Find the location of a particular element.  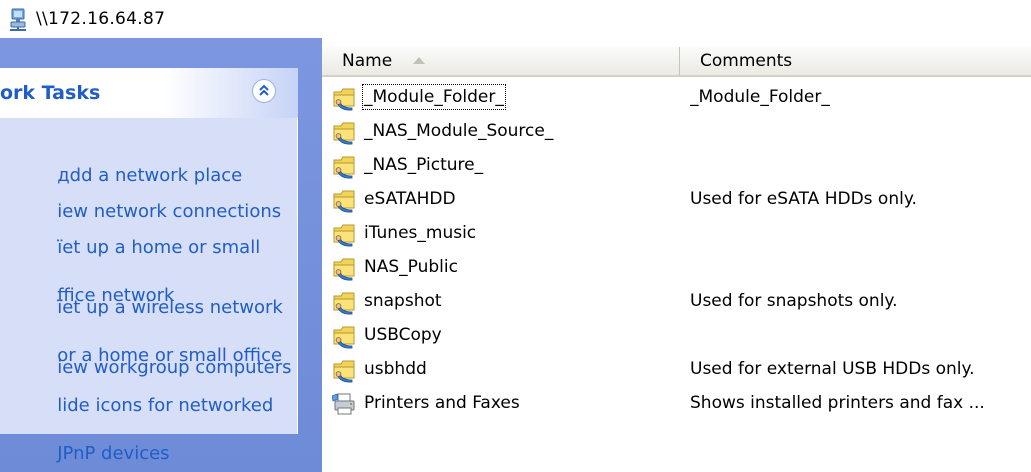

item-comment: _Module_Folder_ is located at coordinates (760, 97).